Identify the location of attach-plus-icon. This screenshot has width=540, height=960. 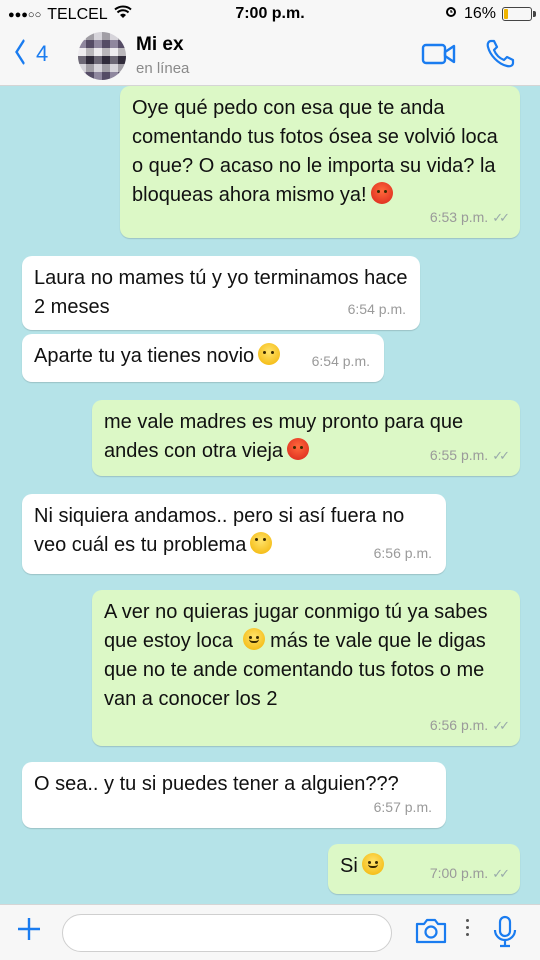
(29, 931).